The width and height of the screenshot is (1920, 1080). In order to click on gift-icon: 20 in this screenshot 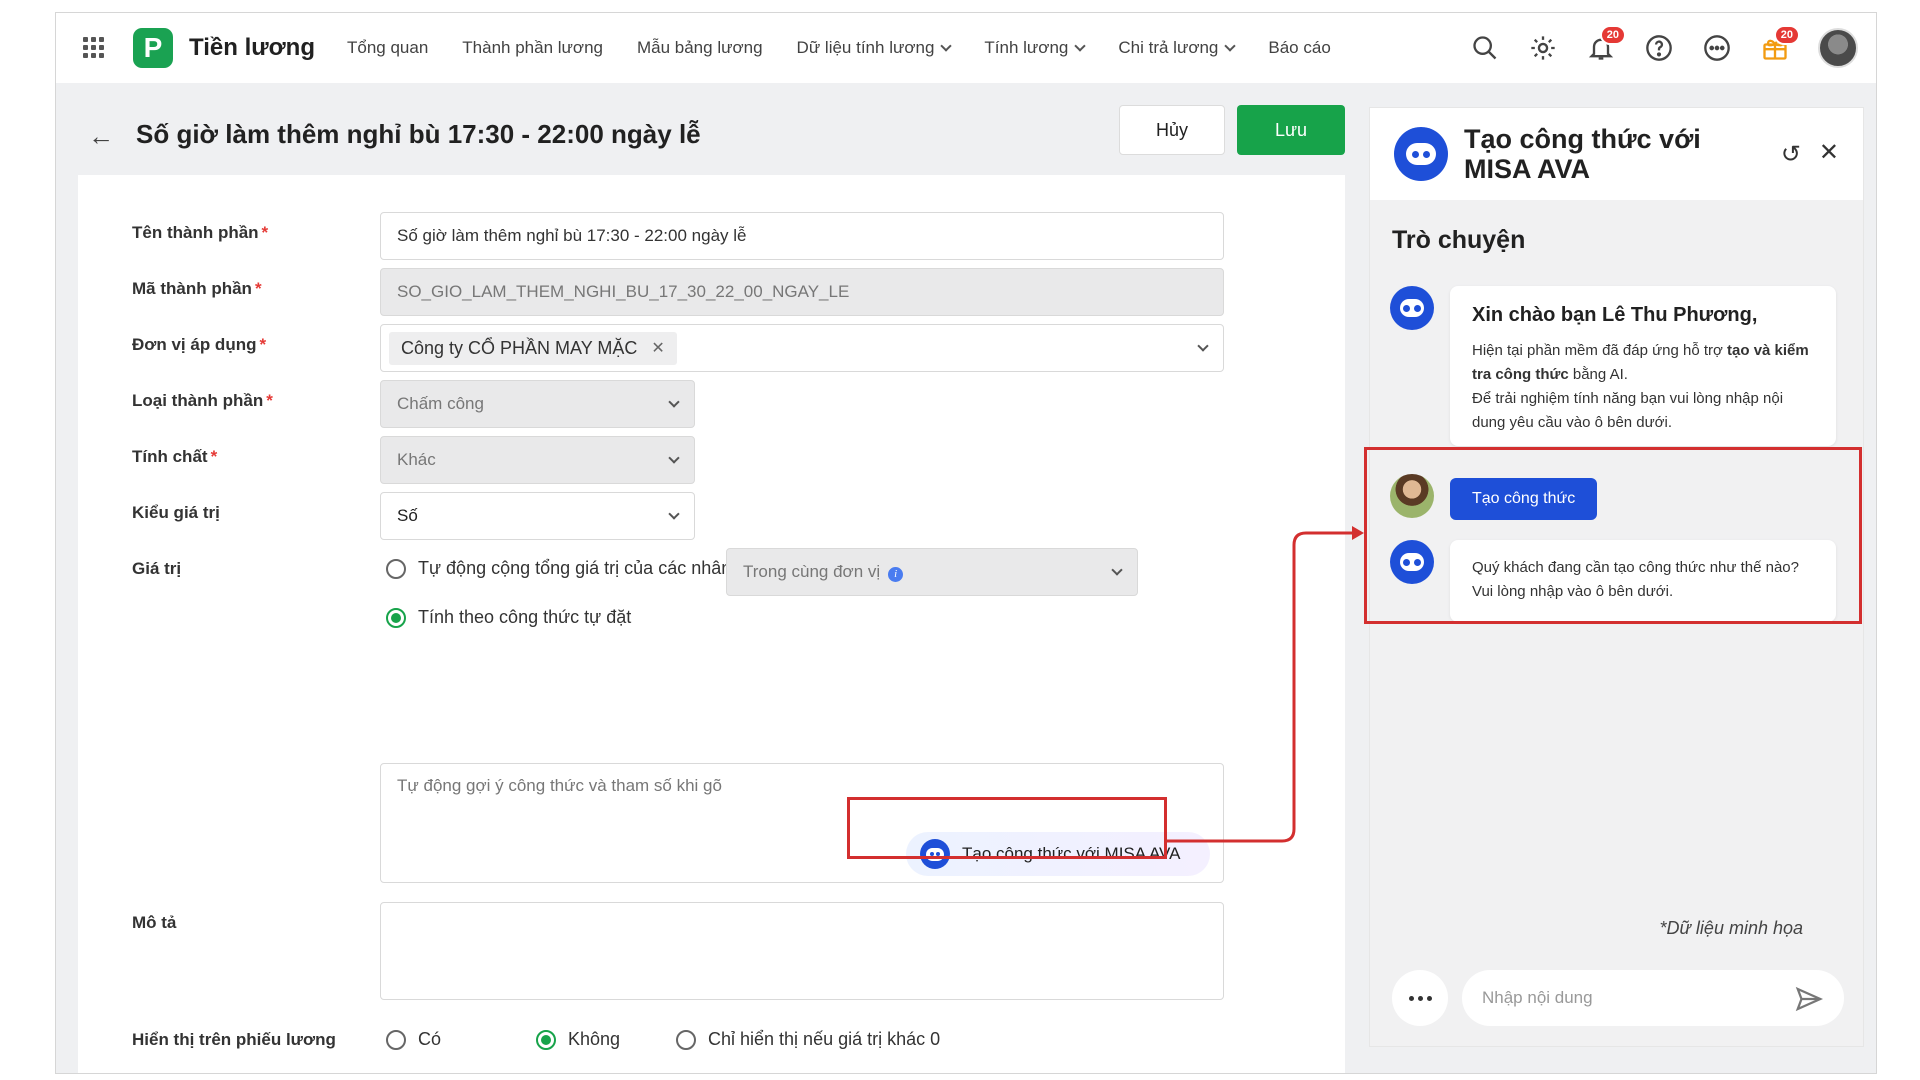, I will do `click(1780, 44)`.